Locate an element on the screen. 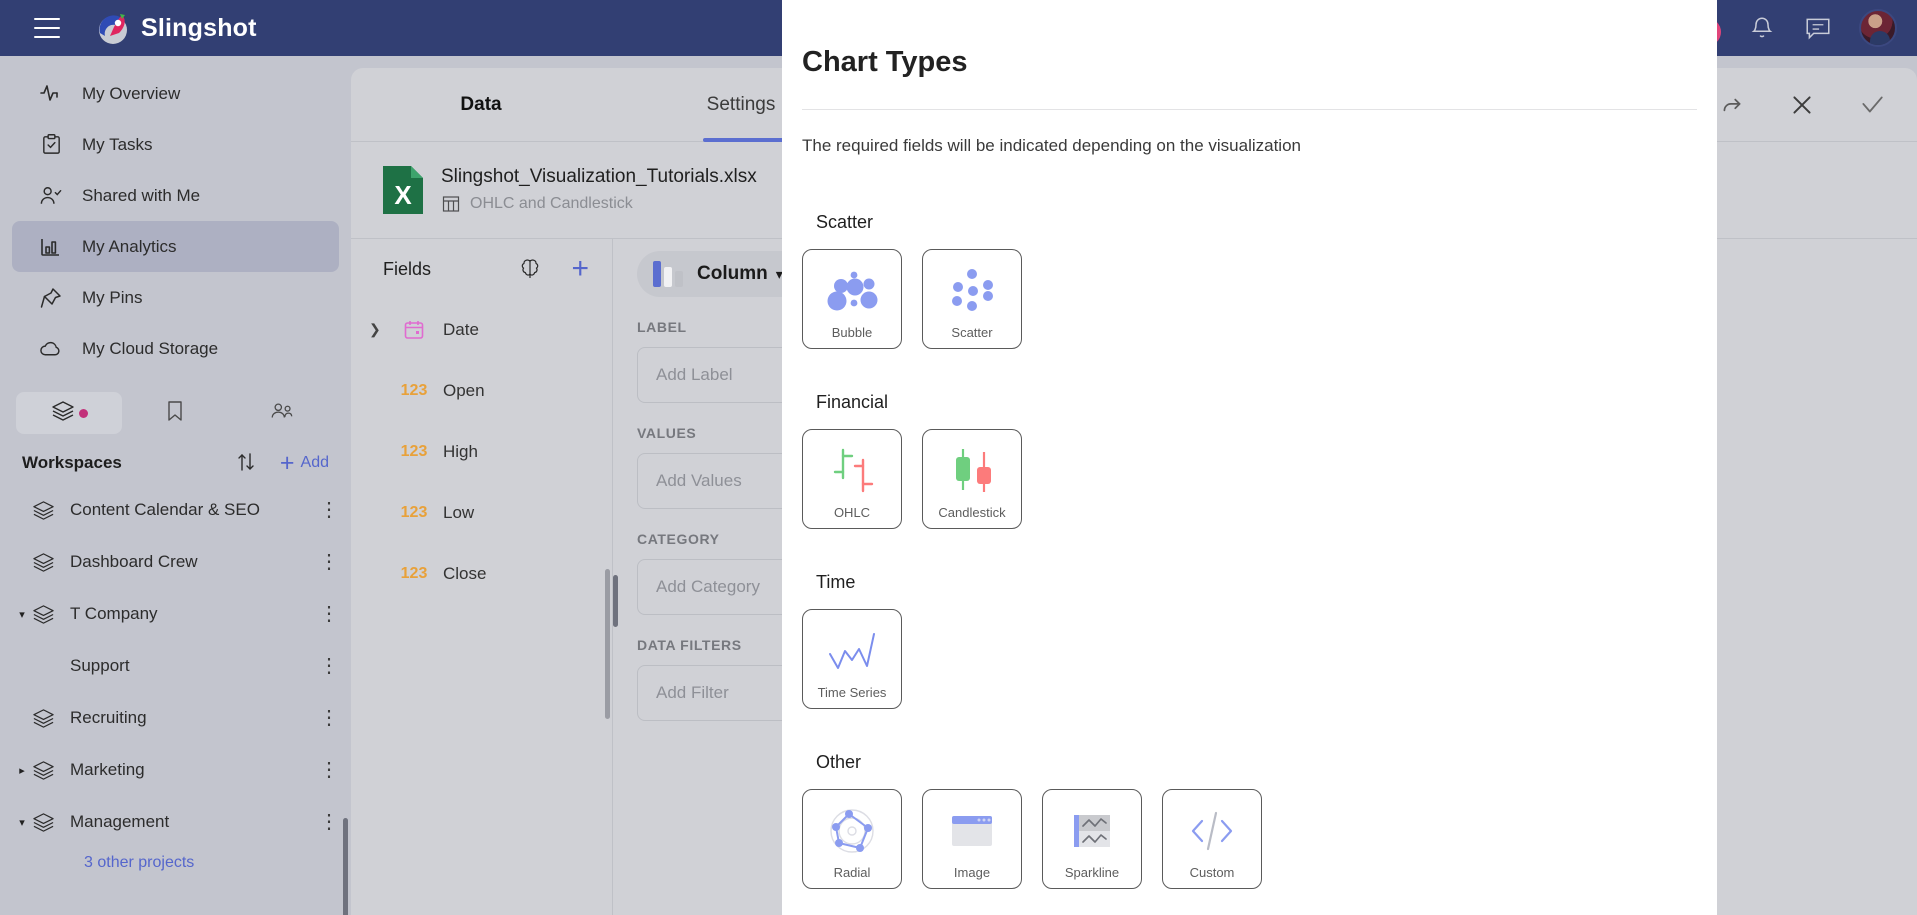 The image size is (1917, 915). chart-type-candlestick: Candlestick is located at coordinates (972, 479).